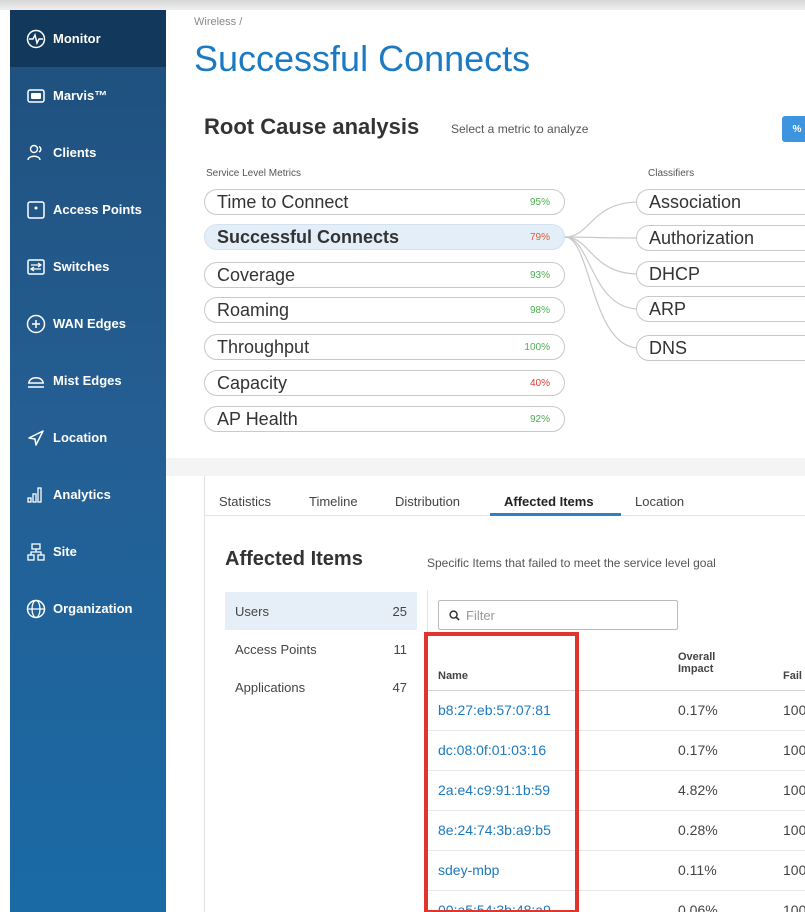 The image size is (805, 912). What do you see at coordinates (720, 348) in the screenshot?
I see `classifier-dns: DNS` at bounding box center [720, 348].